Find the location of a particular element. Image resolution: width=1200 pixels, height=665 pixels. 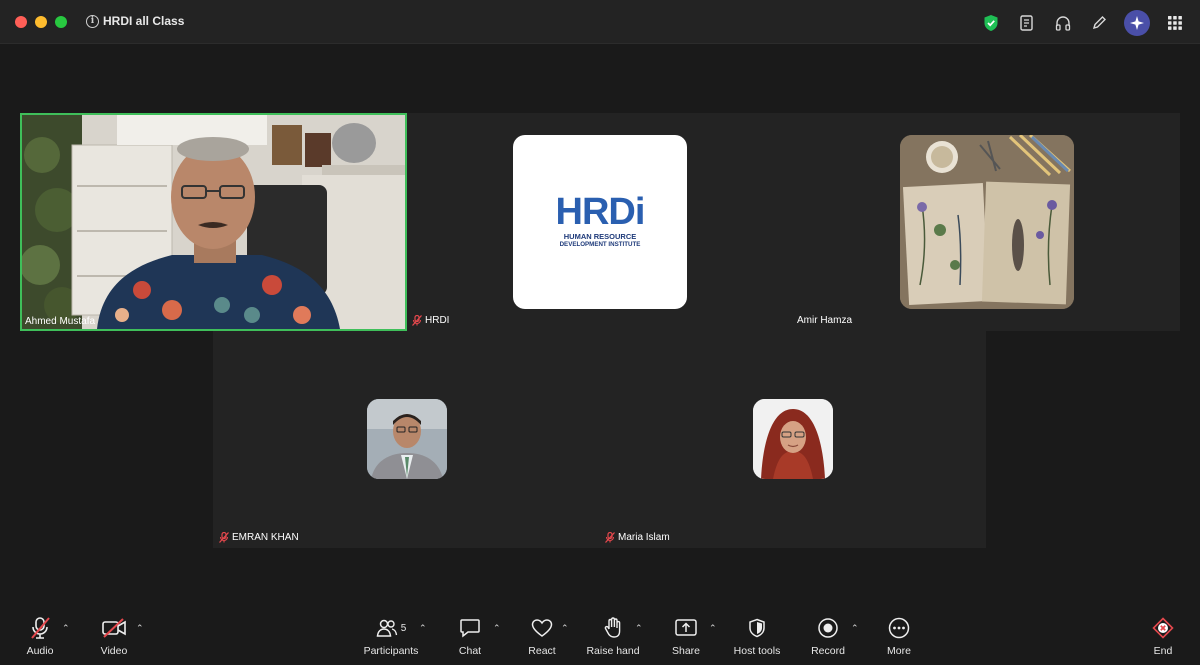

participant-video is located at coordinates (213, 222).